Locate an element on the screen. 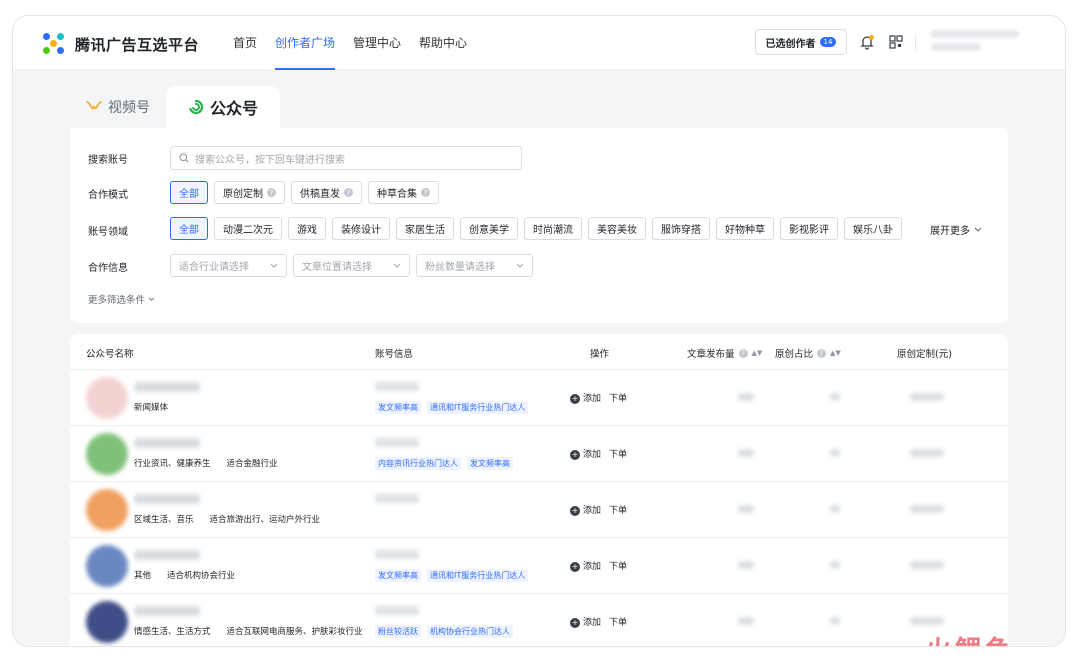 This screenshot has width=1080, height=660. search-input: 搜索公众号，按下回车键进行搜索 is located at coordinates (346, 158).